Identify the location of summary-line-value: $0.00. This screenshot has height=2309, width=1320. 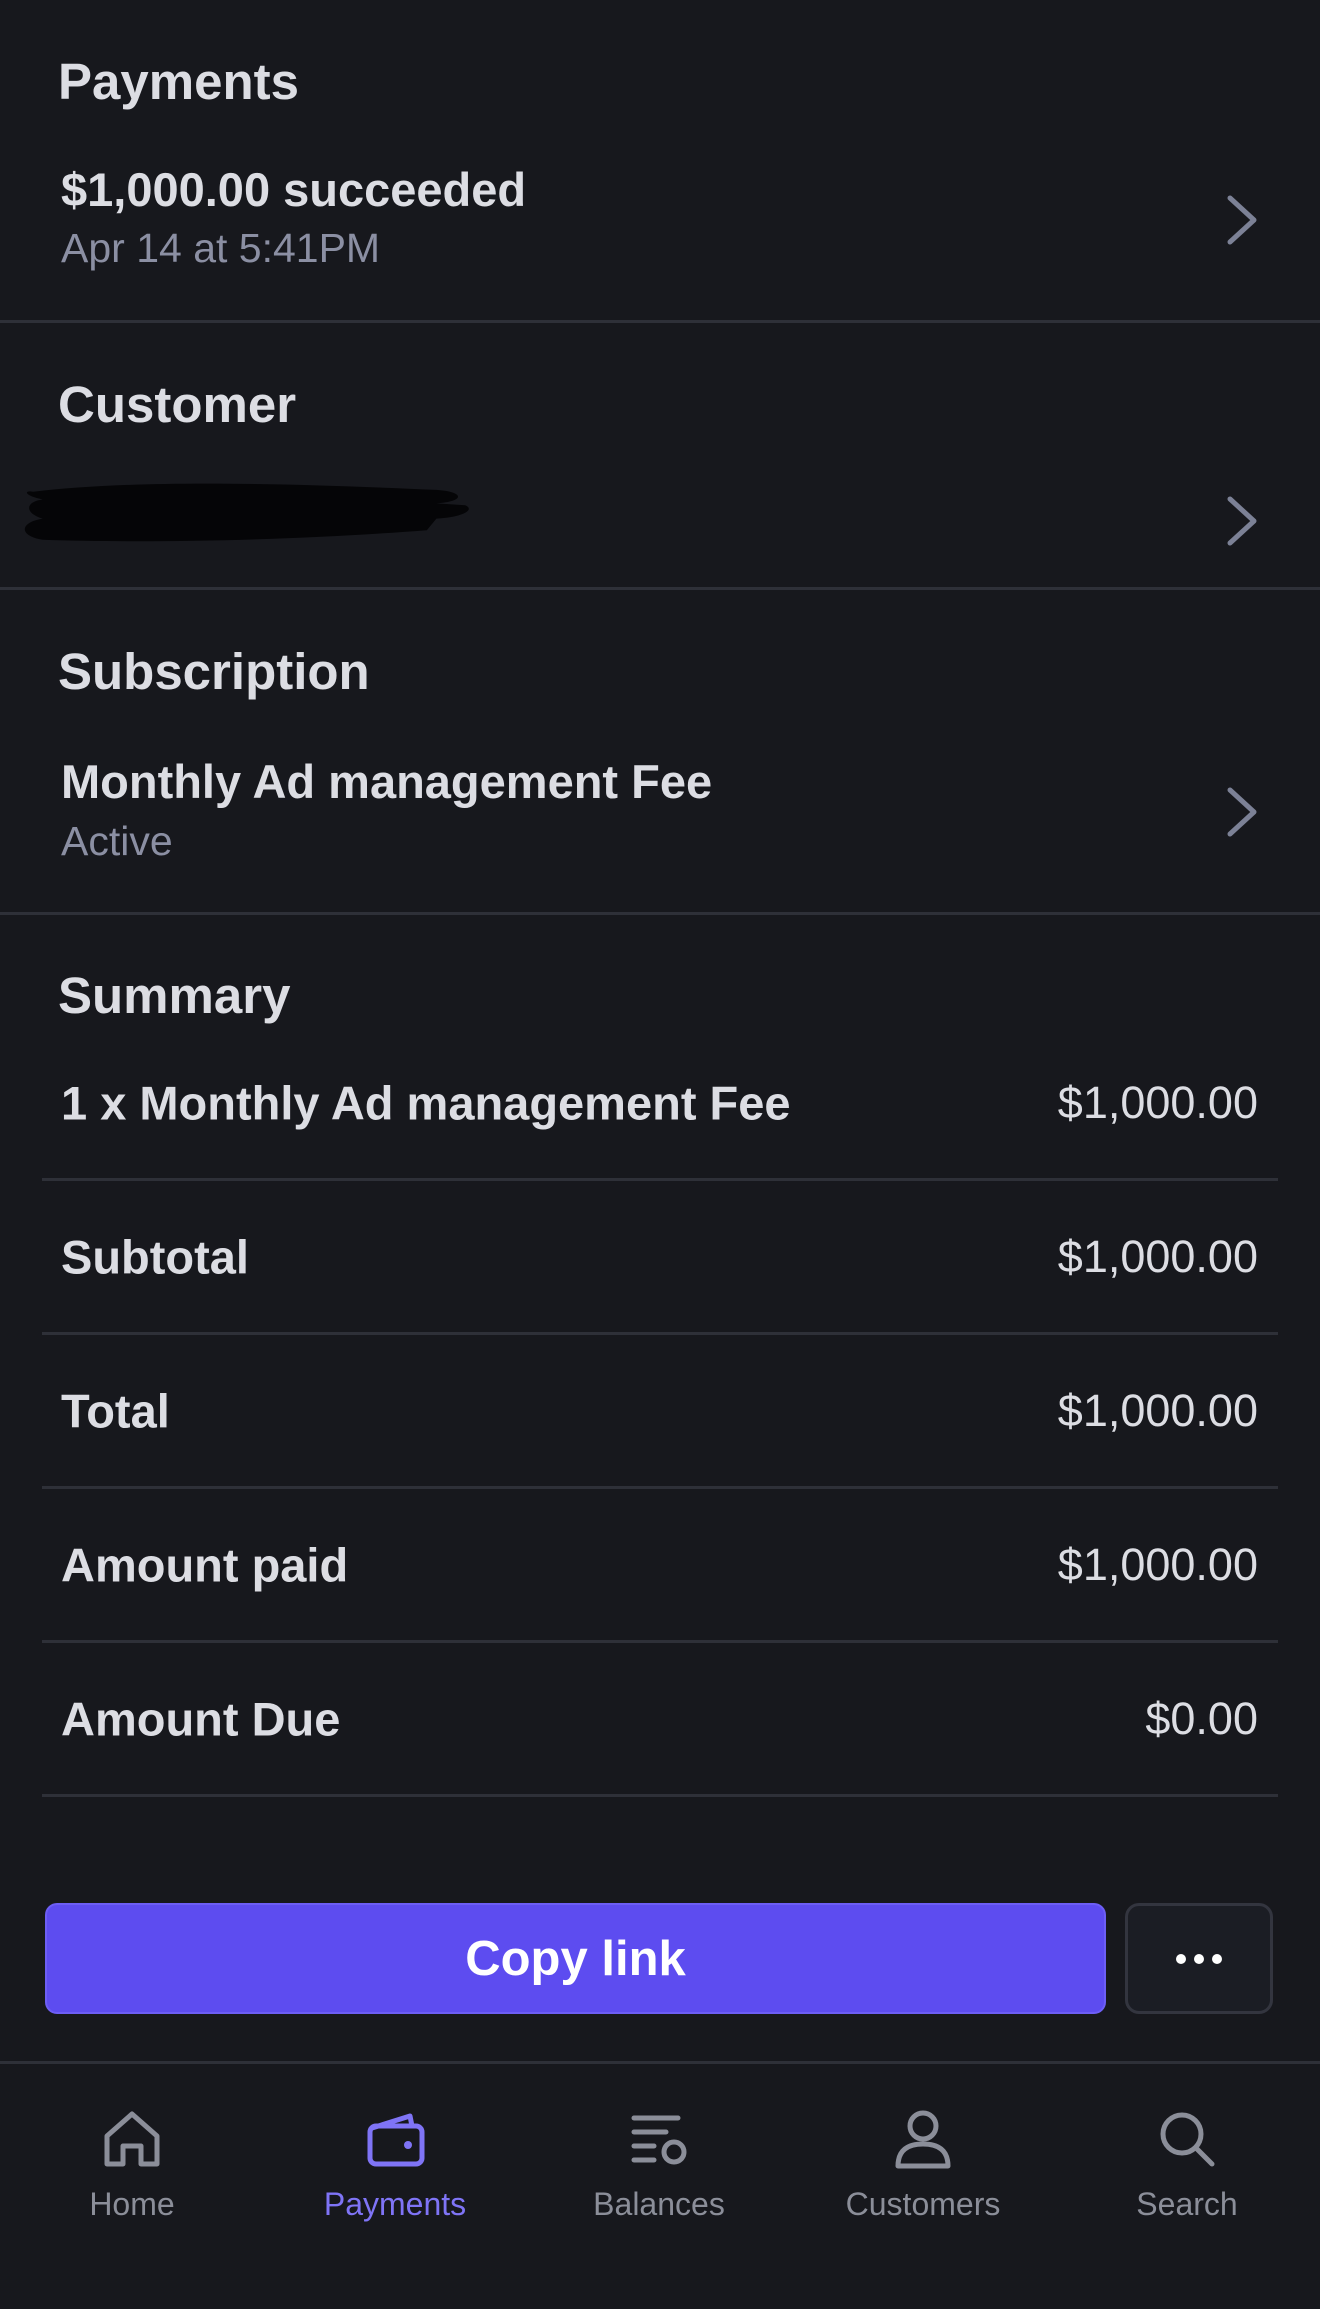
(1201, 1718).